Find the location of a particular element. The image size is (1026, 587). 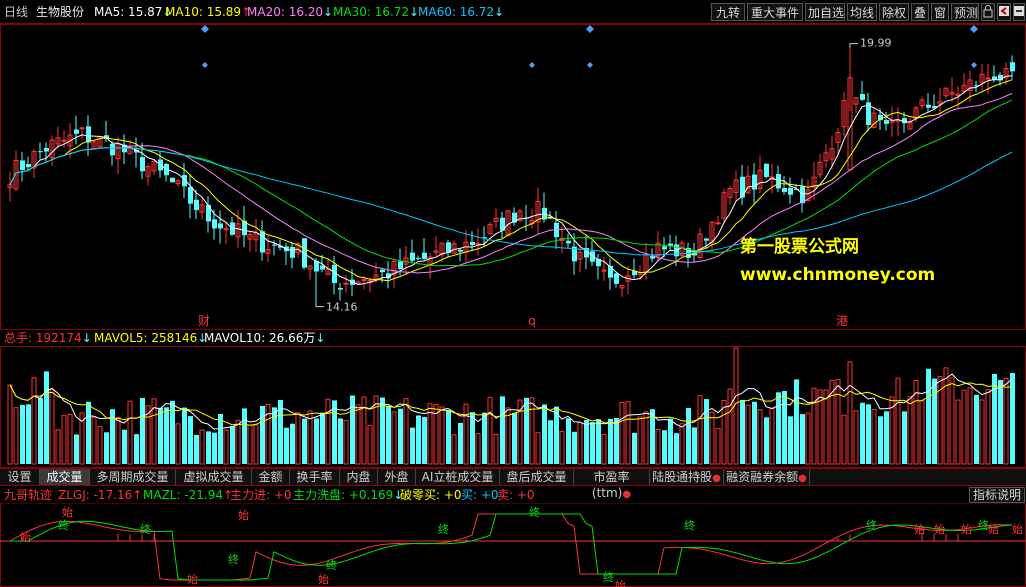

tab-settings: 设置 is located at coordinates (20, 477).